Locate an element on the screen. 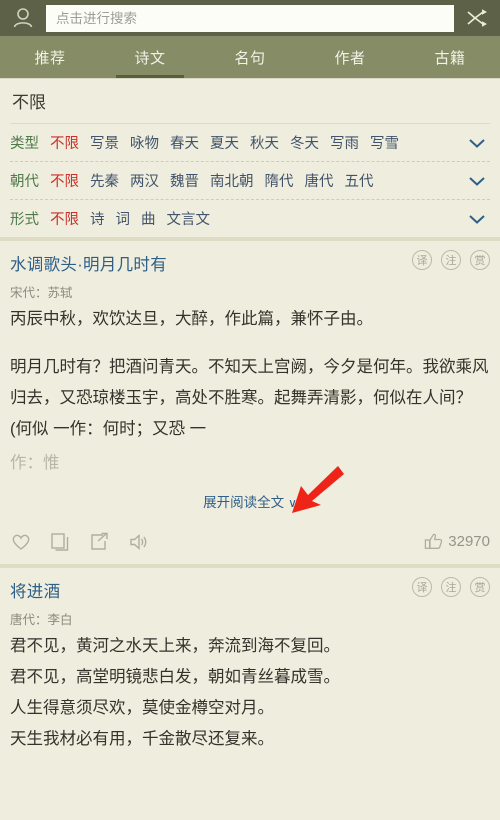 This screenshot has width=500, height=820. poem-spacer is located at coordinates (250, 342).